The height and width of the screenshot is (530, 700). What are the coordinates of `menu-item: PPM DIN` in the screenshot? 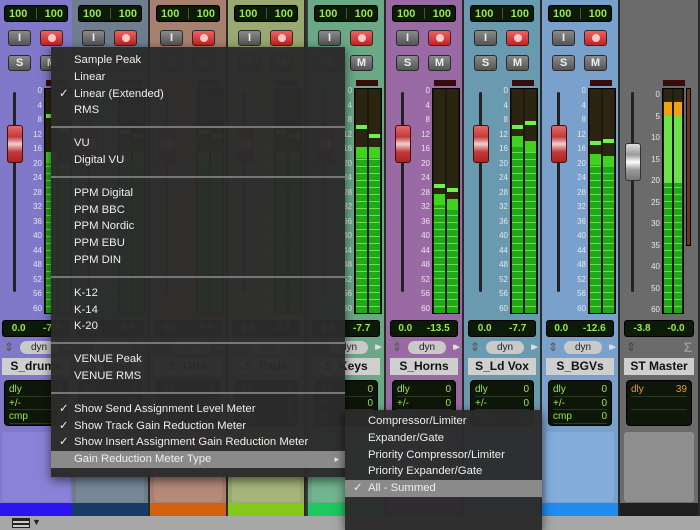 It's located at (198, 260).